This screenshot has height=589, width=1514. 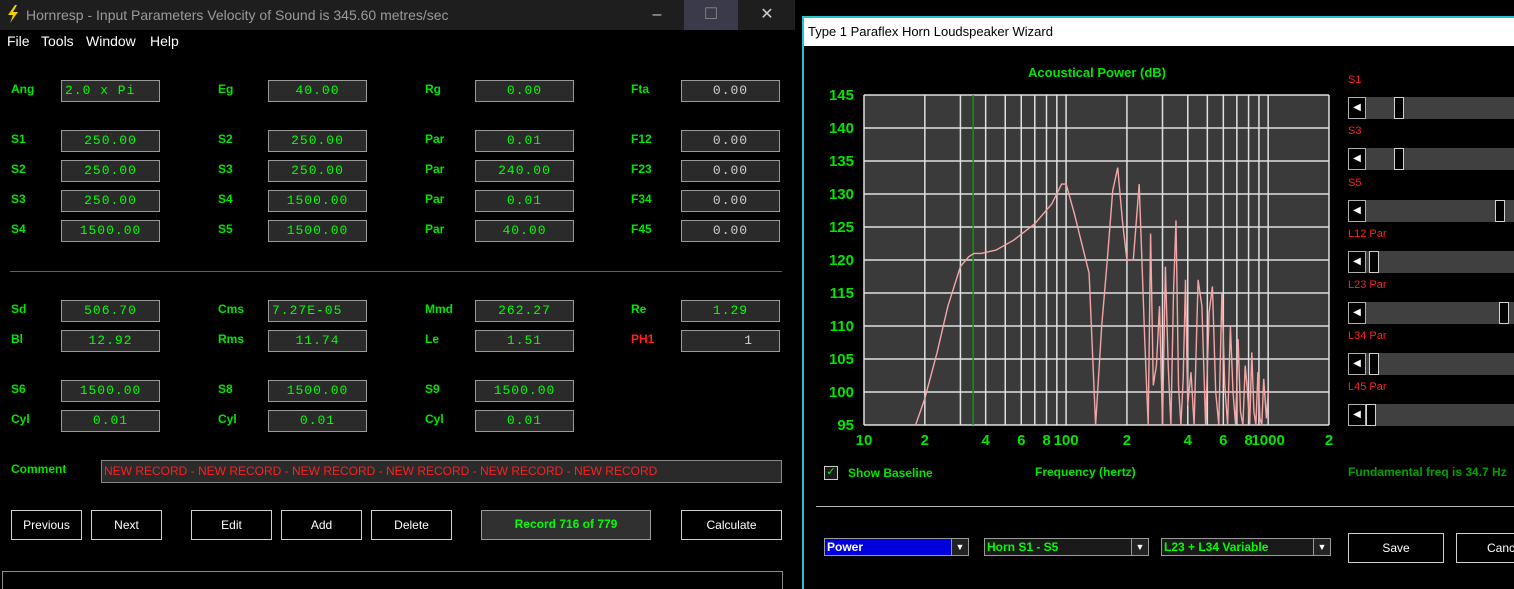 I want to click on fundamental-frequency: Fundamental freq is 34.7 Hz, so click(x=1427, y=472).